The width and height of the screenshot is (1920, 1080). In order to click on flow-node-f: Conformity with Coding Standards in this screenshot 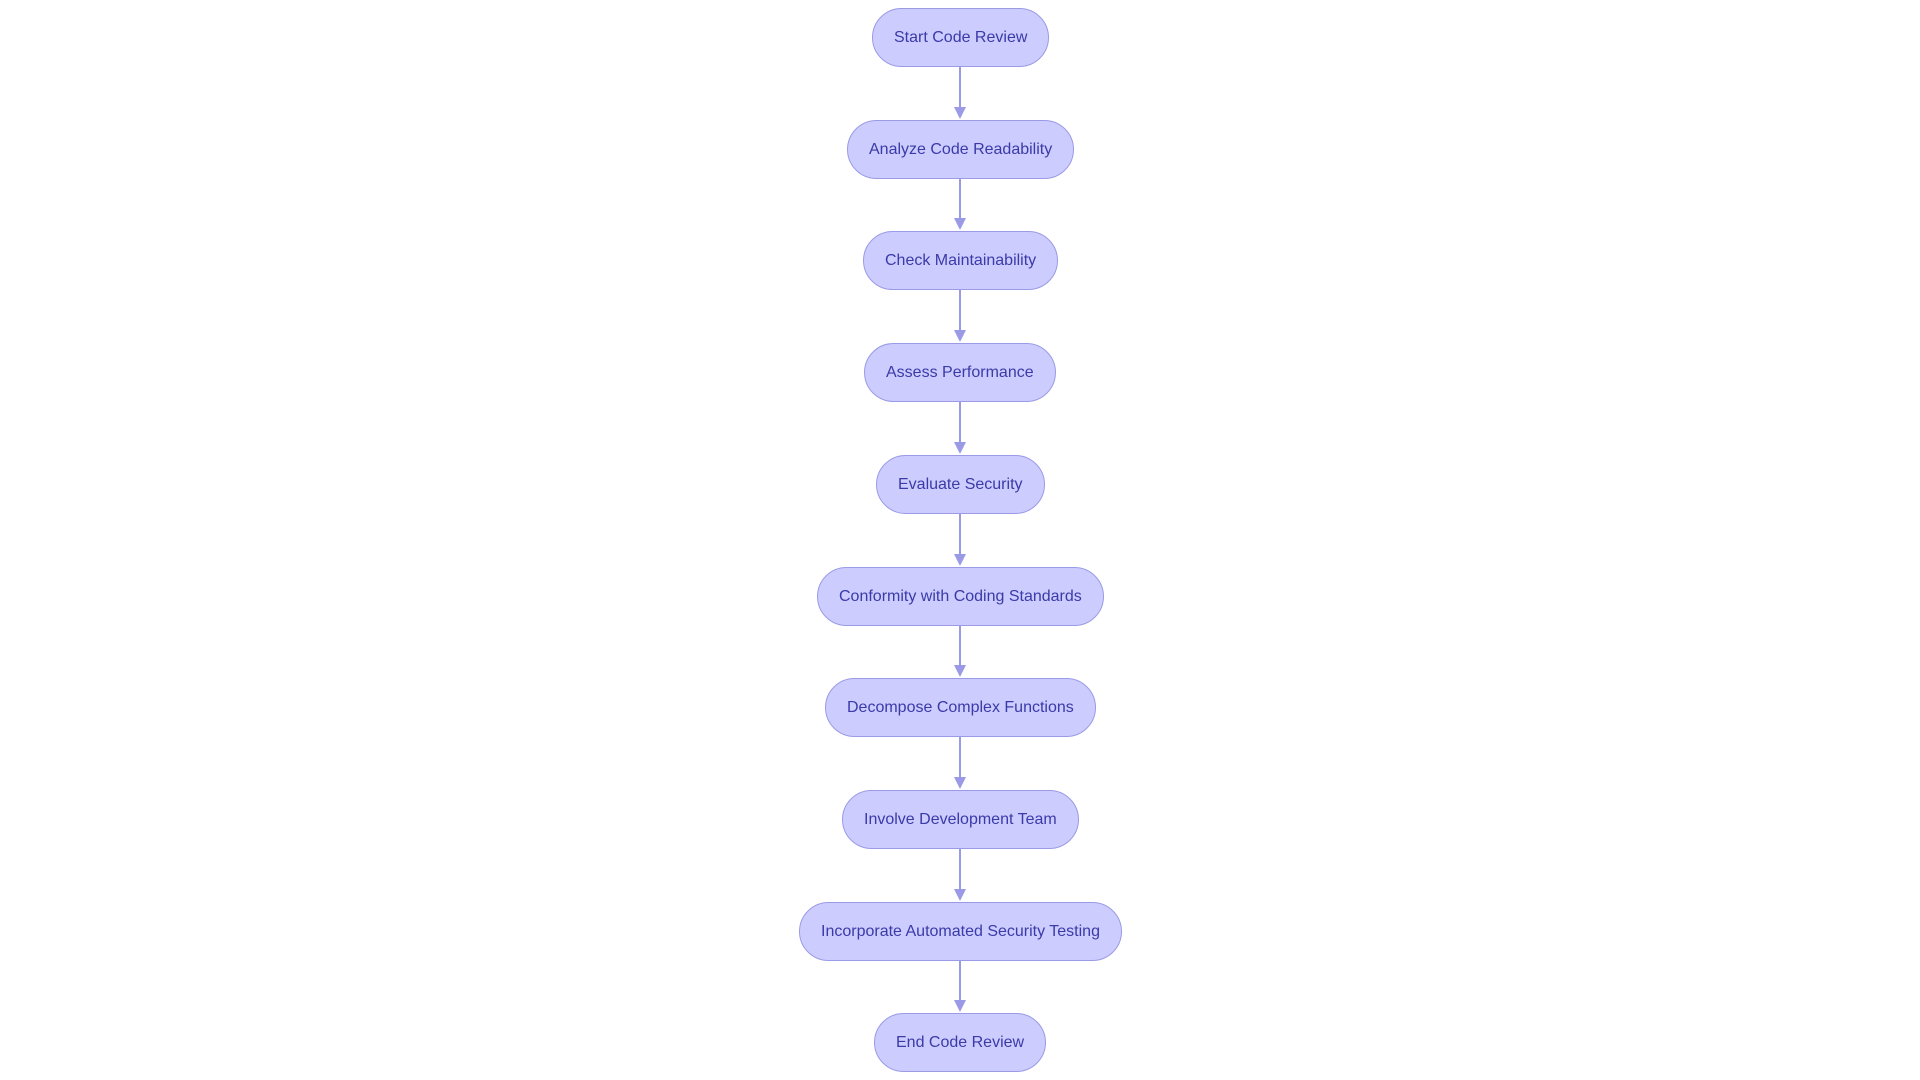, I will do `click(960, 596)`.